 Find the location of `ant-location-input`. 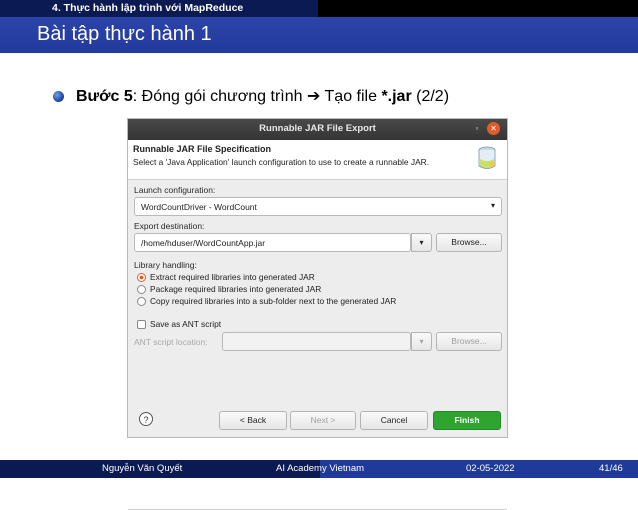

ant-location-input is located at coordinates (316, 341).